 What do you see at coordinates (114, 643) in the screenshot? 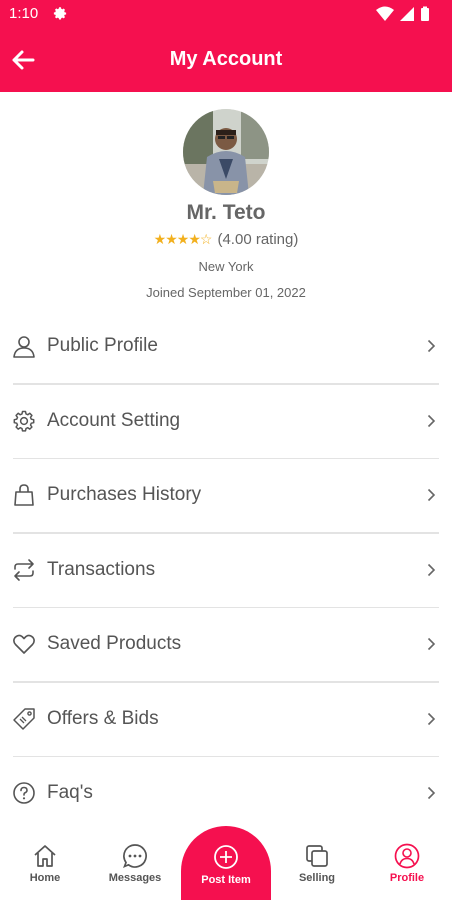
I see `menu-item-label: Saved Products` at bounding box center [114, 643].